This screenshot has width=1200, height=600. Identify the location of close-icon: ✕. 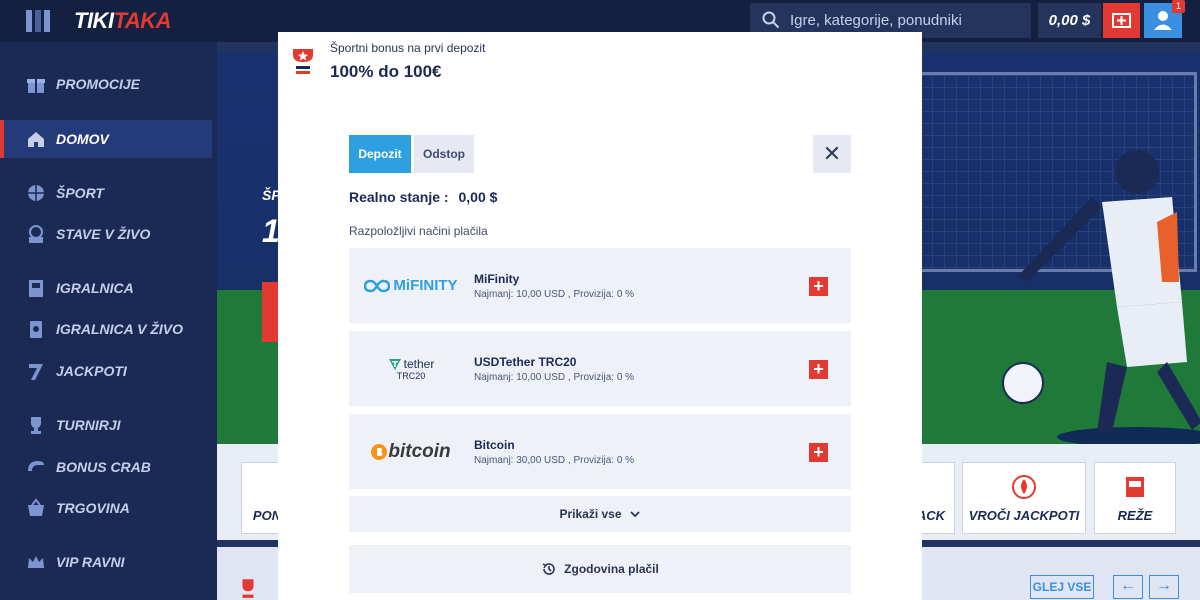
(832, 153).